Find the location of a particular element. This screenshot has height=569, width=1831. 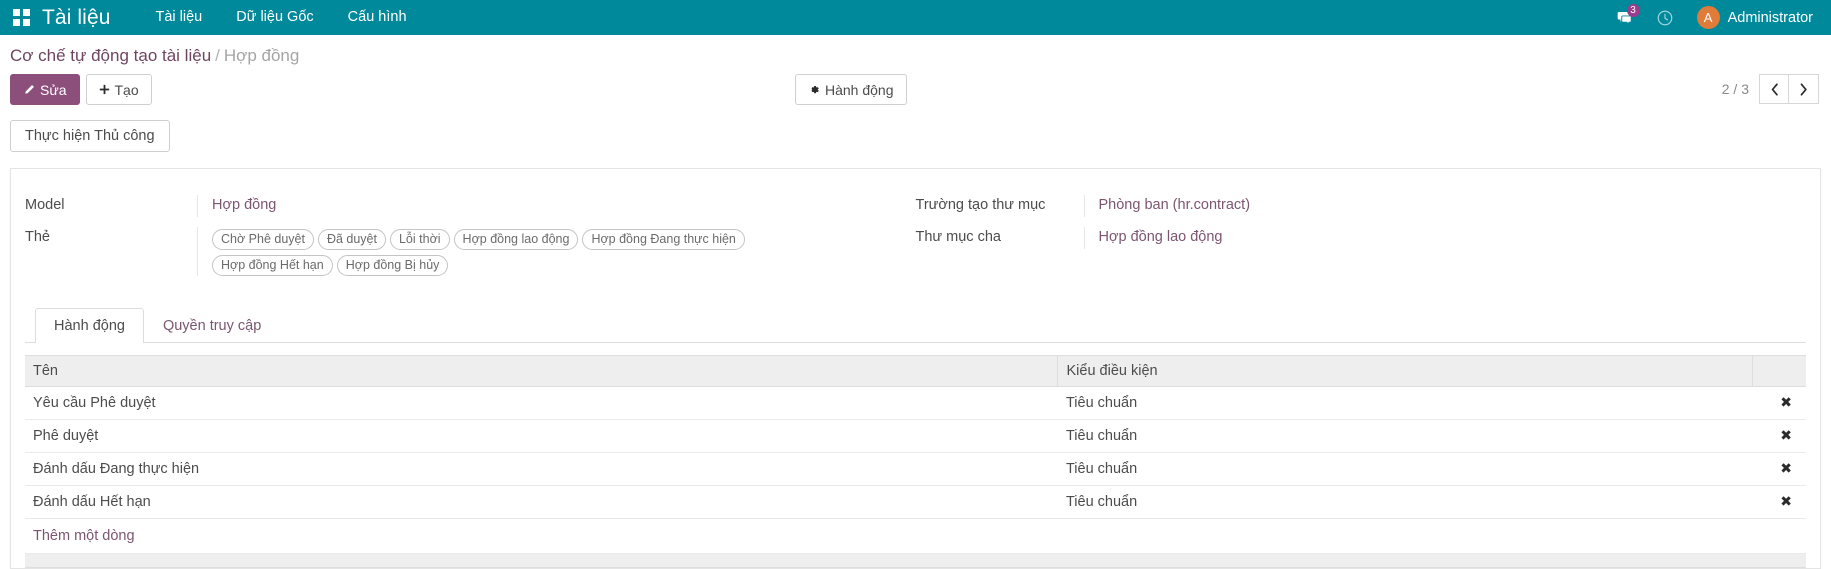

table-header-row: Tên Kiểu điều kiện is located at coordinates (915, 371).